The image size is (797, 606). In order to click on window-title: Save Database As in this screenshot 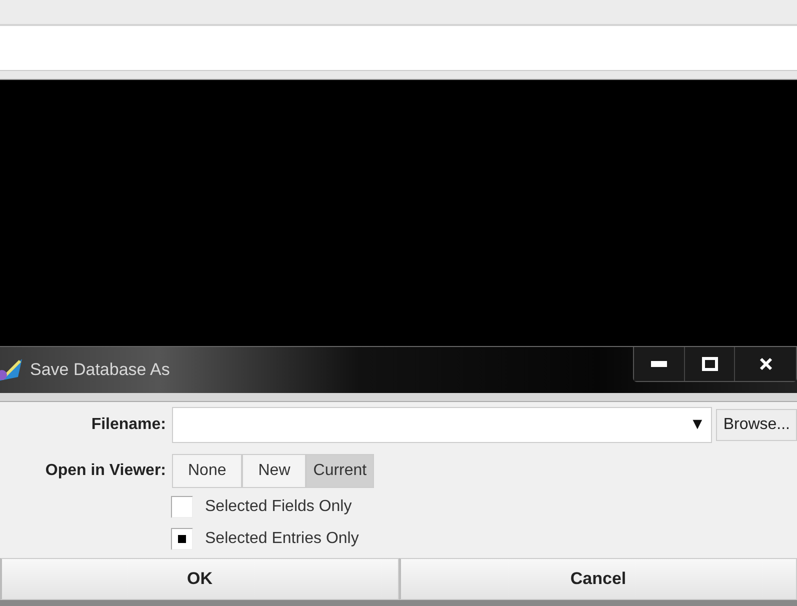, I will do `click(100, 370)`.